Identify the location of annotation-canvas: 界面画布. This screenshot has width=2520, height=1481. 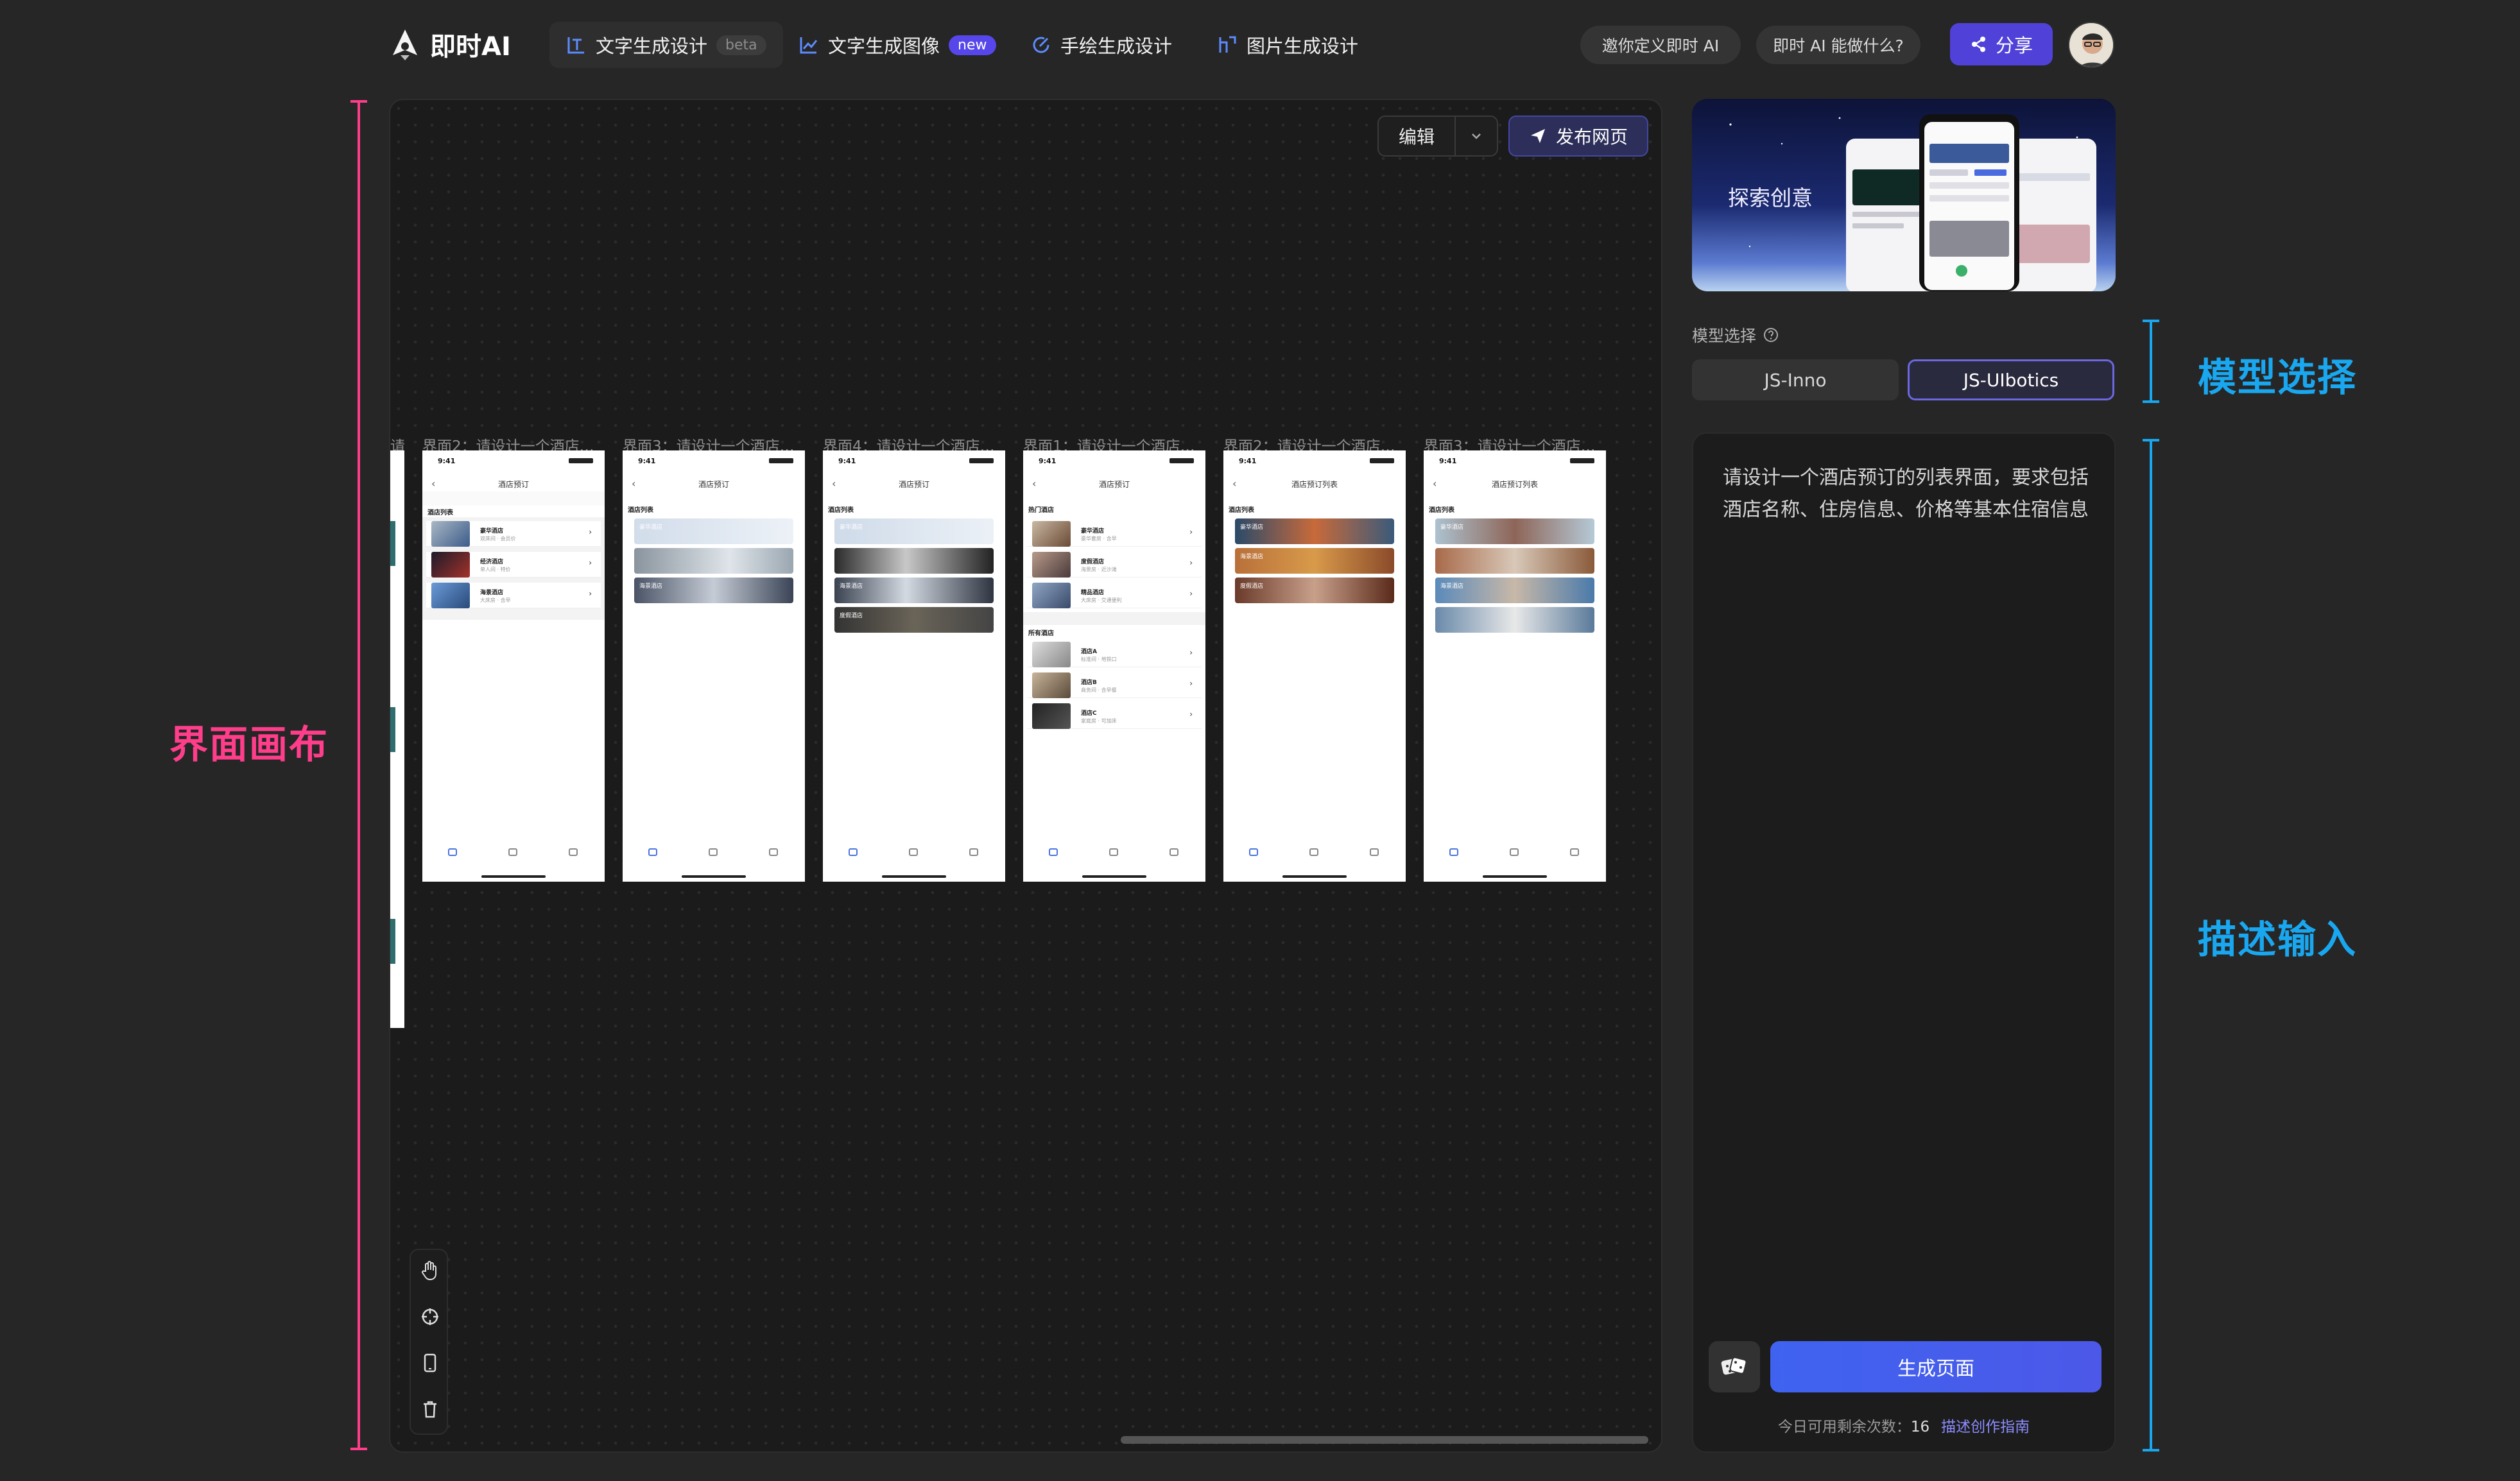
(249, 745).